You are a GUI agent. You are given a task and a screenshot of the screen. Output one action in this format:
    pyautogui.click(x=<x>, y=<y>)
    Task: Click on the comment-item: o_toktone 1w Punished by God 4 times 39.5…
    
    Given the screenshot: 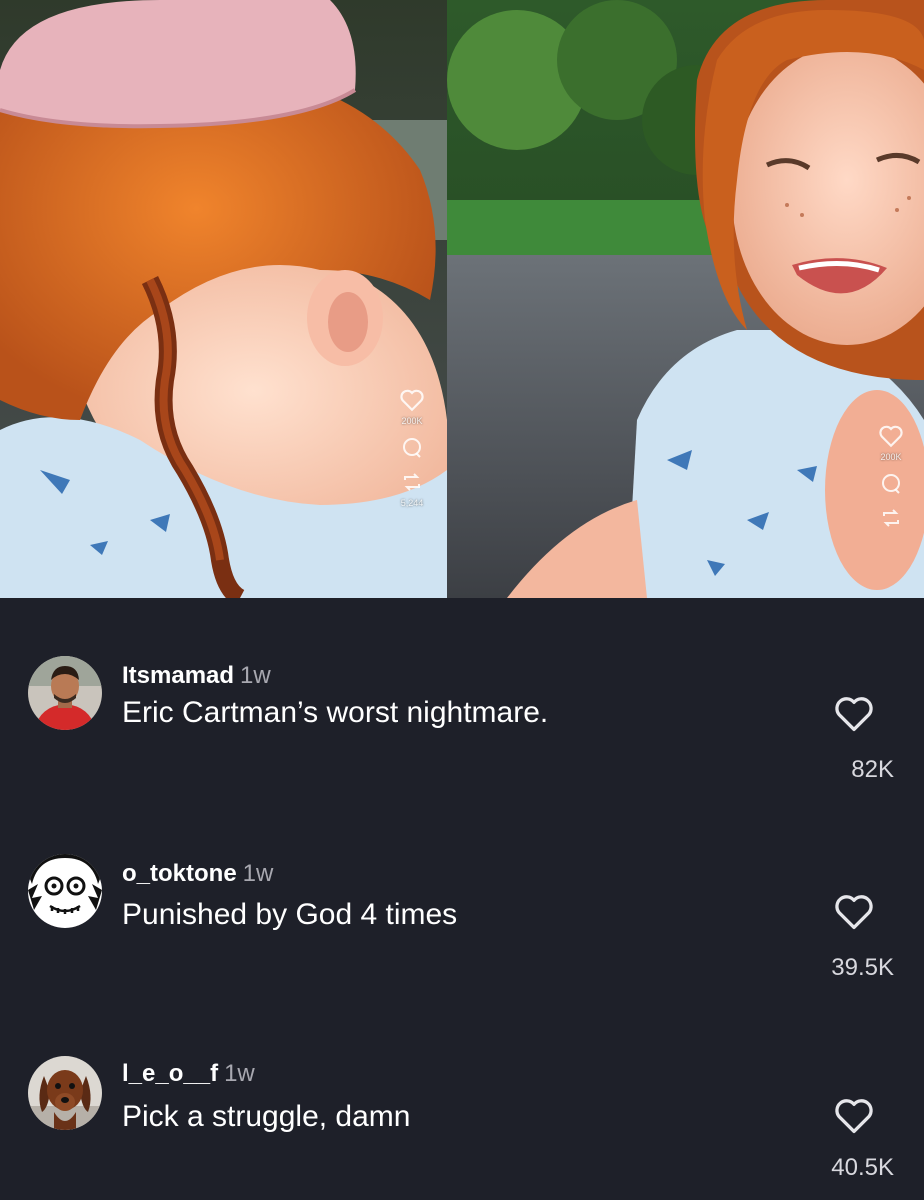 What is the action you would take?
    pyautogui.click(x=462, y=929)
    